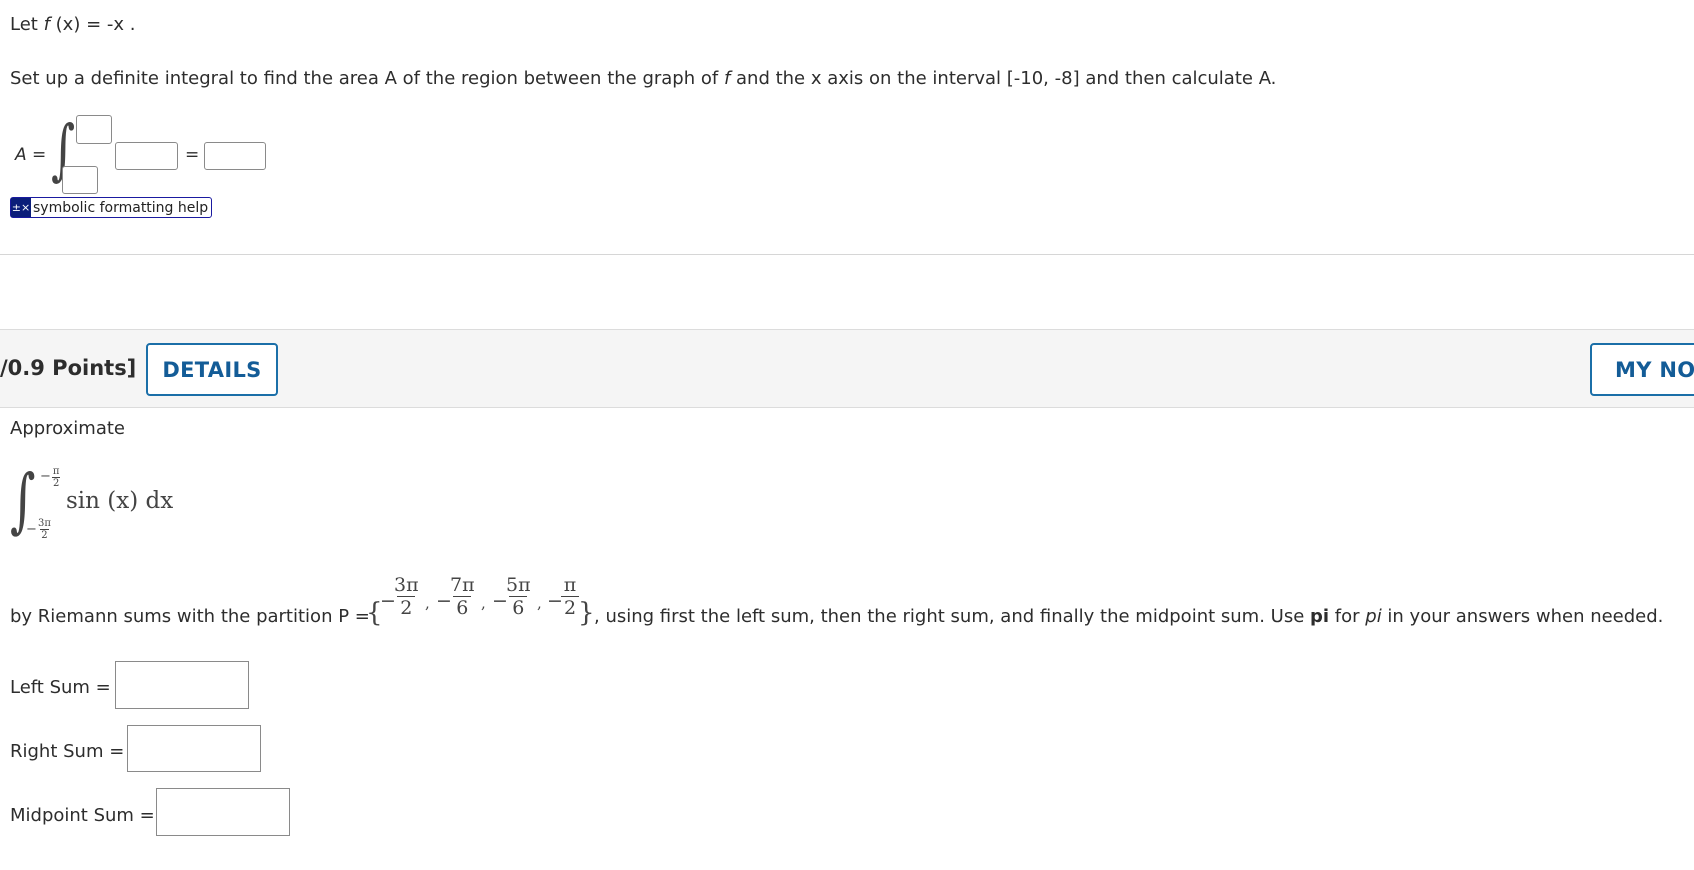 Image resolution: width=1694 pixels, height=870 pixels. I want to click on lower-limit-fraction: 3π 2, so click(44, 529).